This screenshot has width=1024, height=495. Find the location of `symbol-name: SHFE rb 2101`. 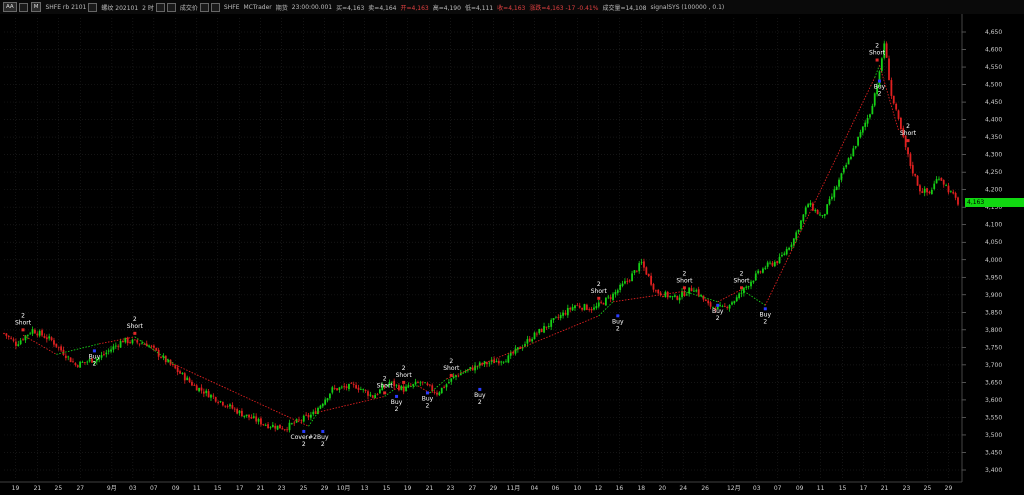

symbol-name: SHFE rb 2101 is located at coordinates (66, 7).